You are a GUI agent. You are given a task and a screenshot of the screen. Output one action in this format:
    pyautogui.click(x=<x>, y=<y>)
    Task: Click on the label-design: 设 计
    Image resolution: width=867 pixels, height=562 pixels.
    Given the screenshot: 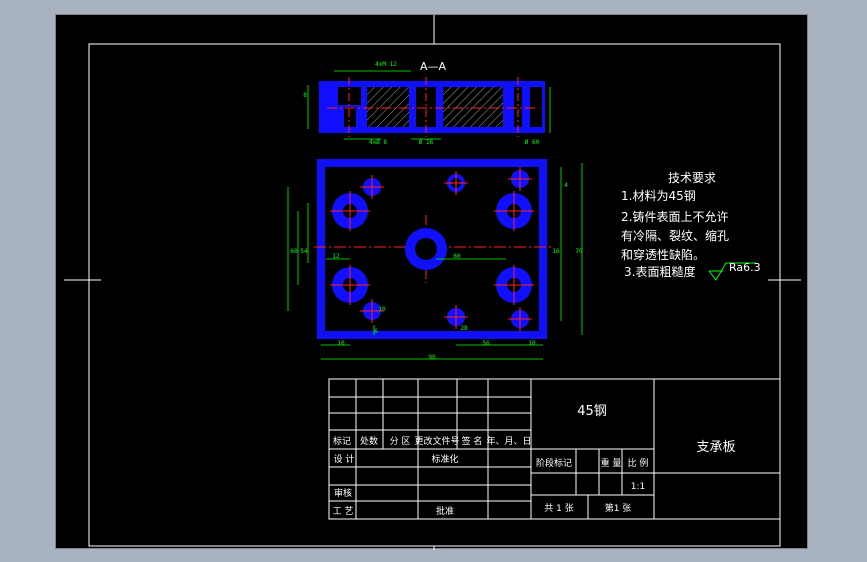 What is the action you would take?
    pyautogui.click(x=344, y=459)
    